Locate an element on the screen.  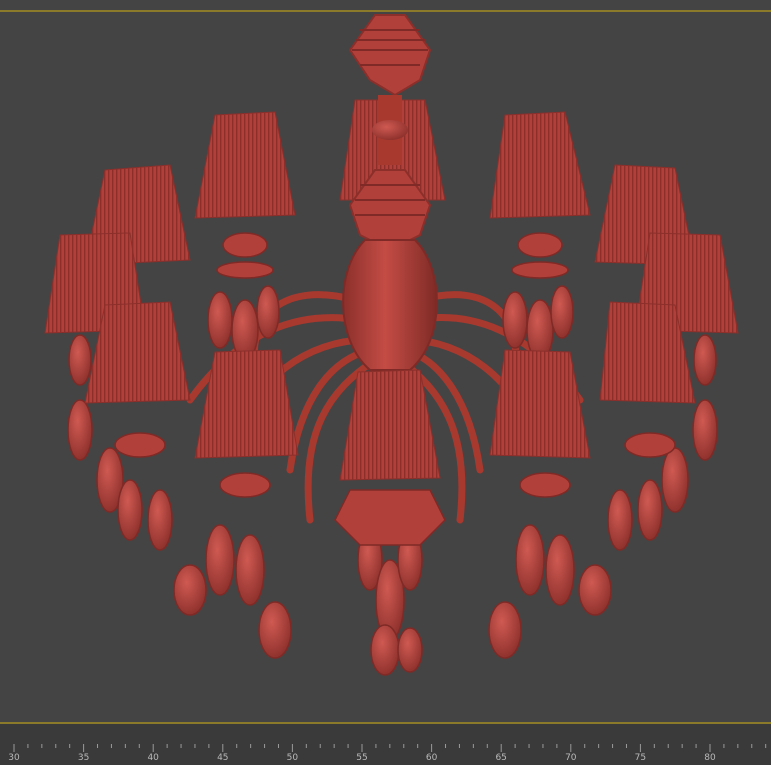
timeline-tick-label: 75 is located at coordinates (640, 758).